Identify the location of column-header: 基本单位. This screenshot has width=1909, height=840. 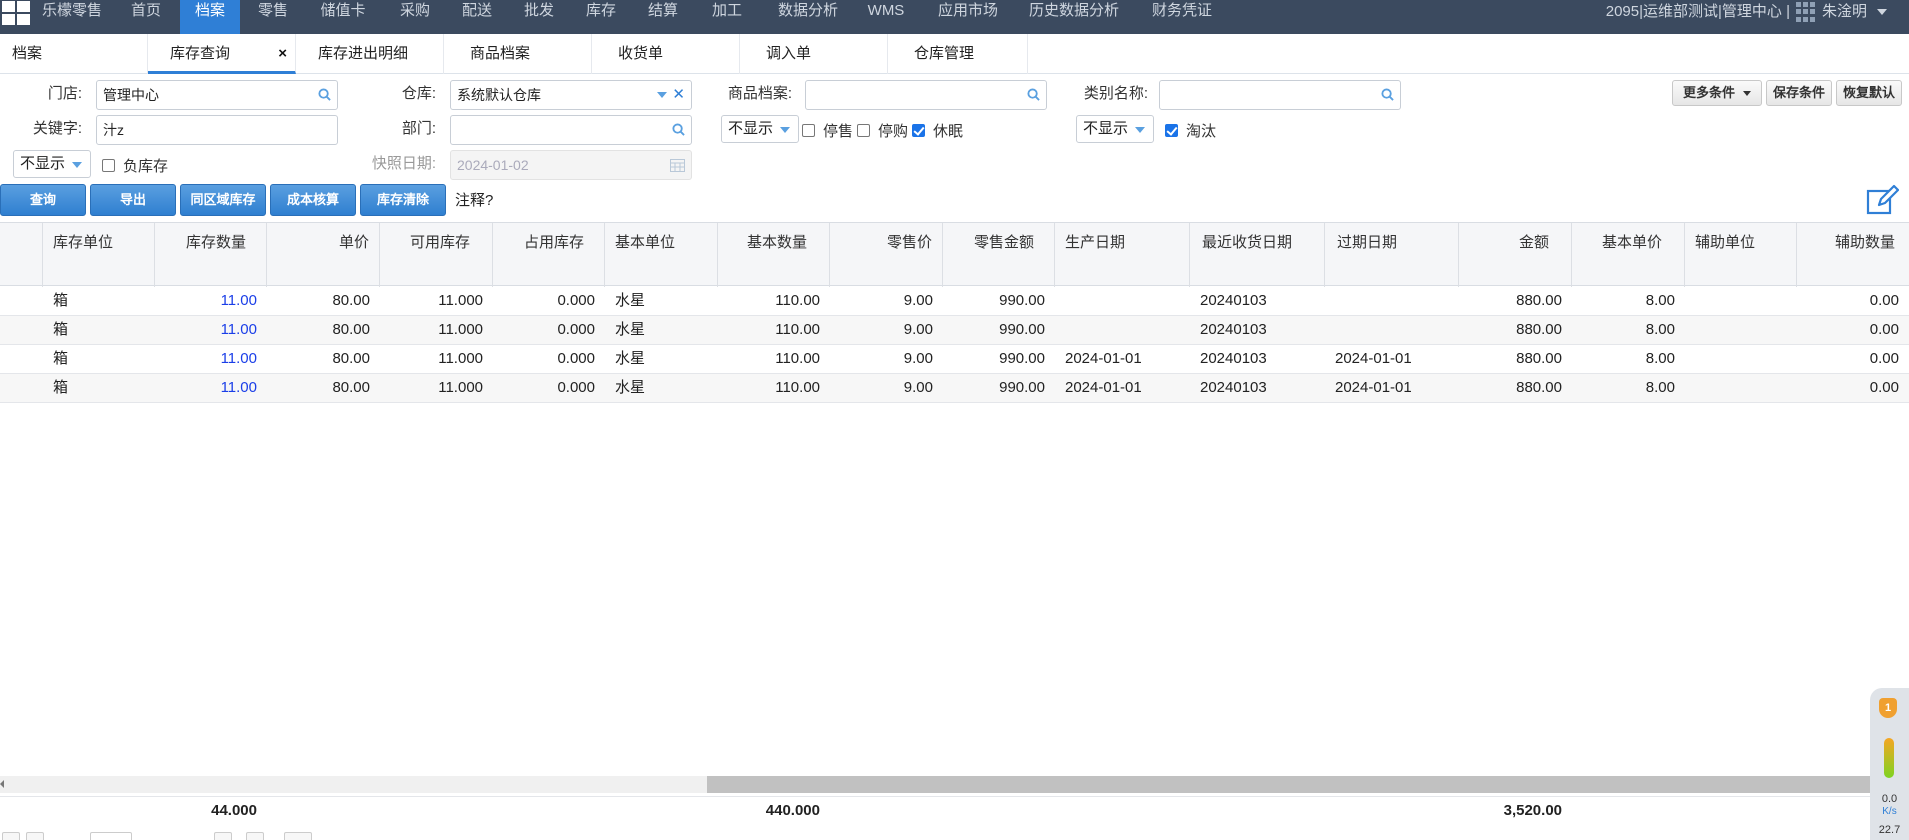
(661, 255).